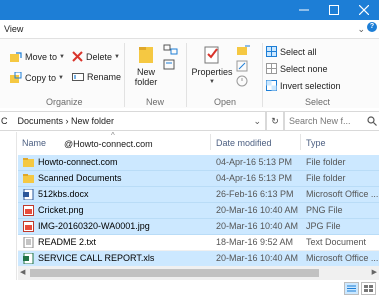 This screenshot has width=379, height=296. Describe the element at coordinates (37, 57) in the screenshot. I see `move-to-button: Move to ▼` at that location.